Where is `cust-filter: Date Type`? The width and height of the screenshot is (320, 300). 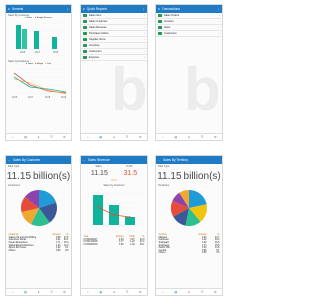
cust-filter: Date Type is located at coordinates (38, 166).